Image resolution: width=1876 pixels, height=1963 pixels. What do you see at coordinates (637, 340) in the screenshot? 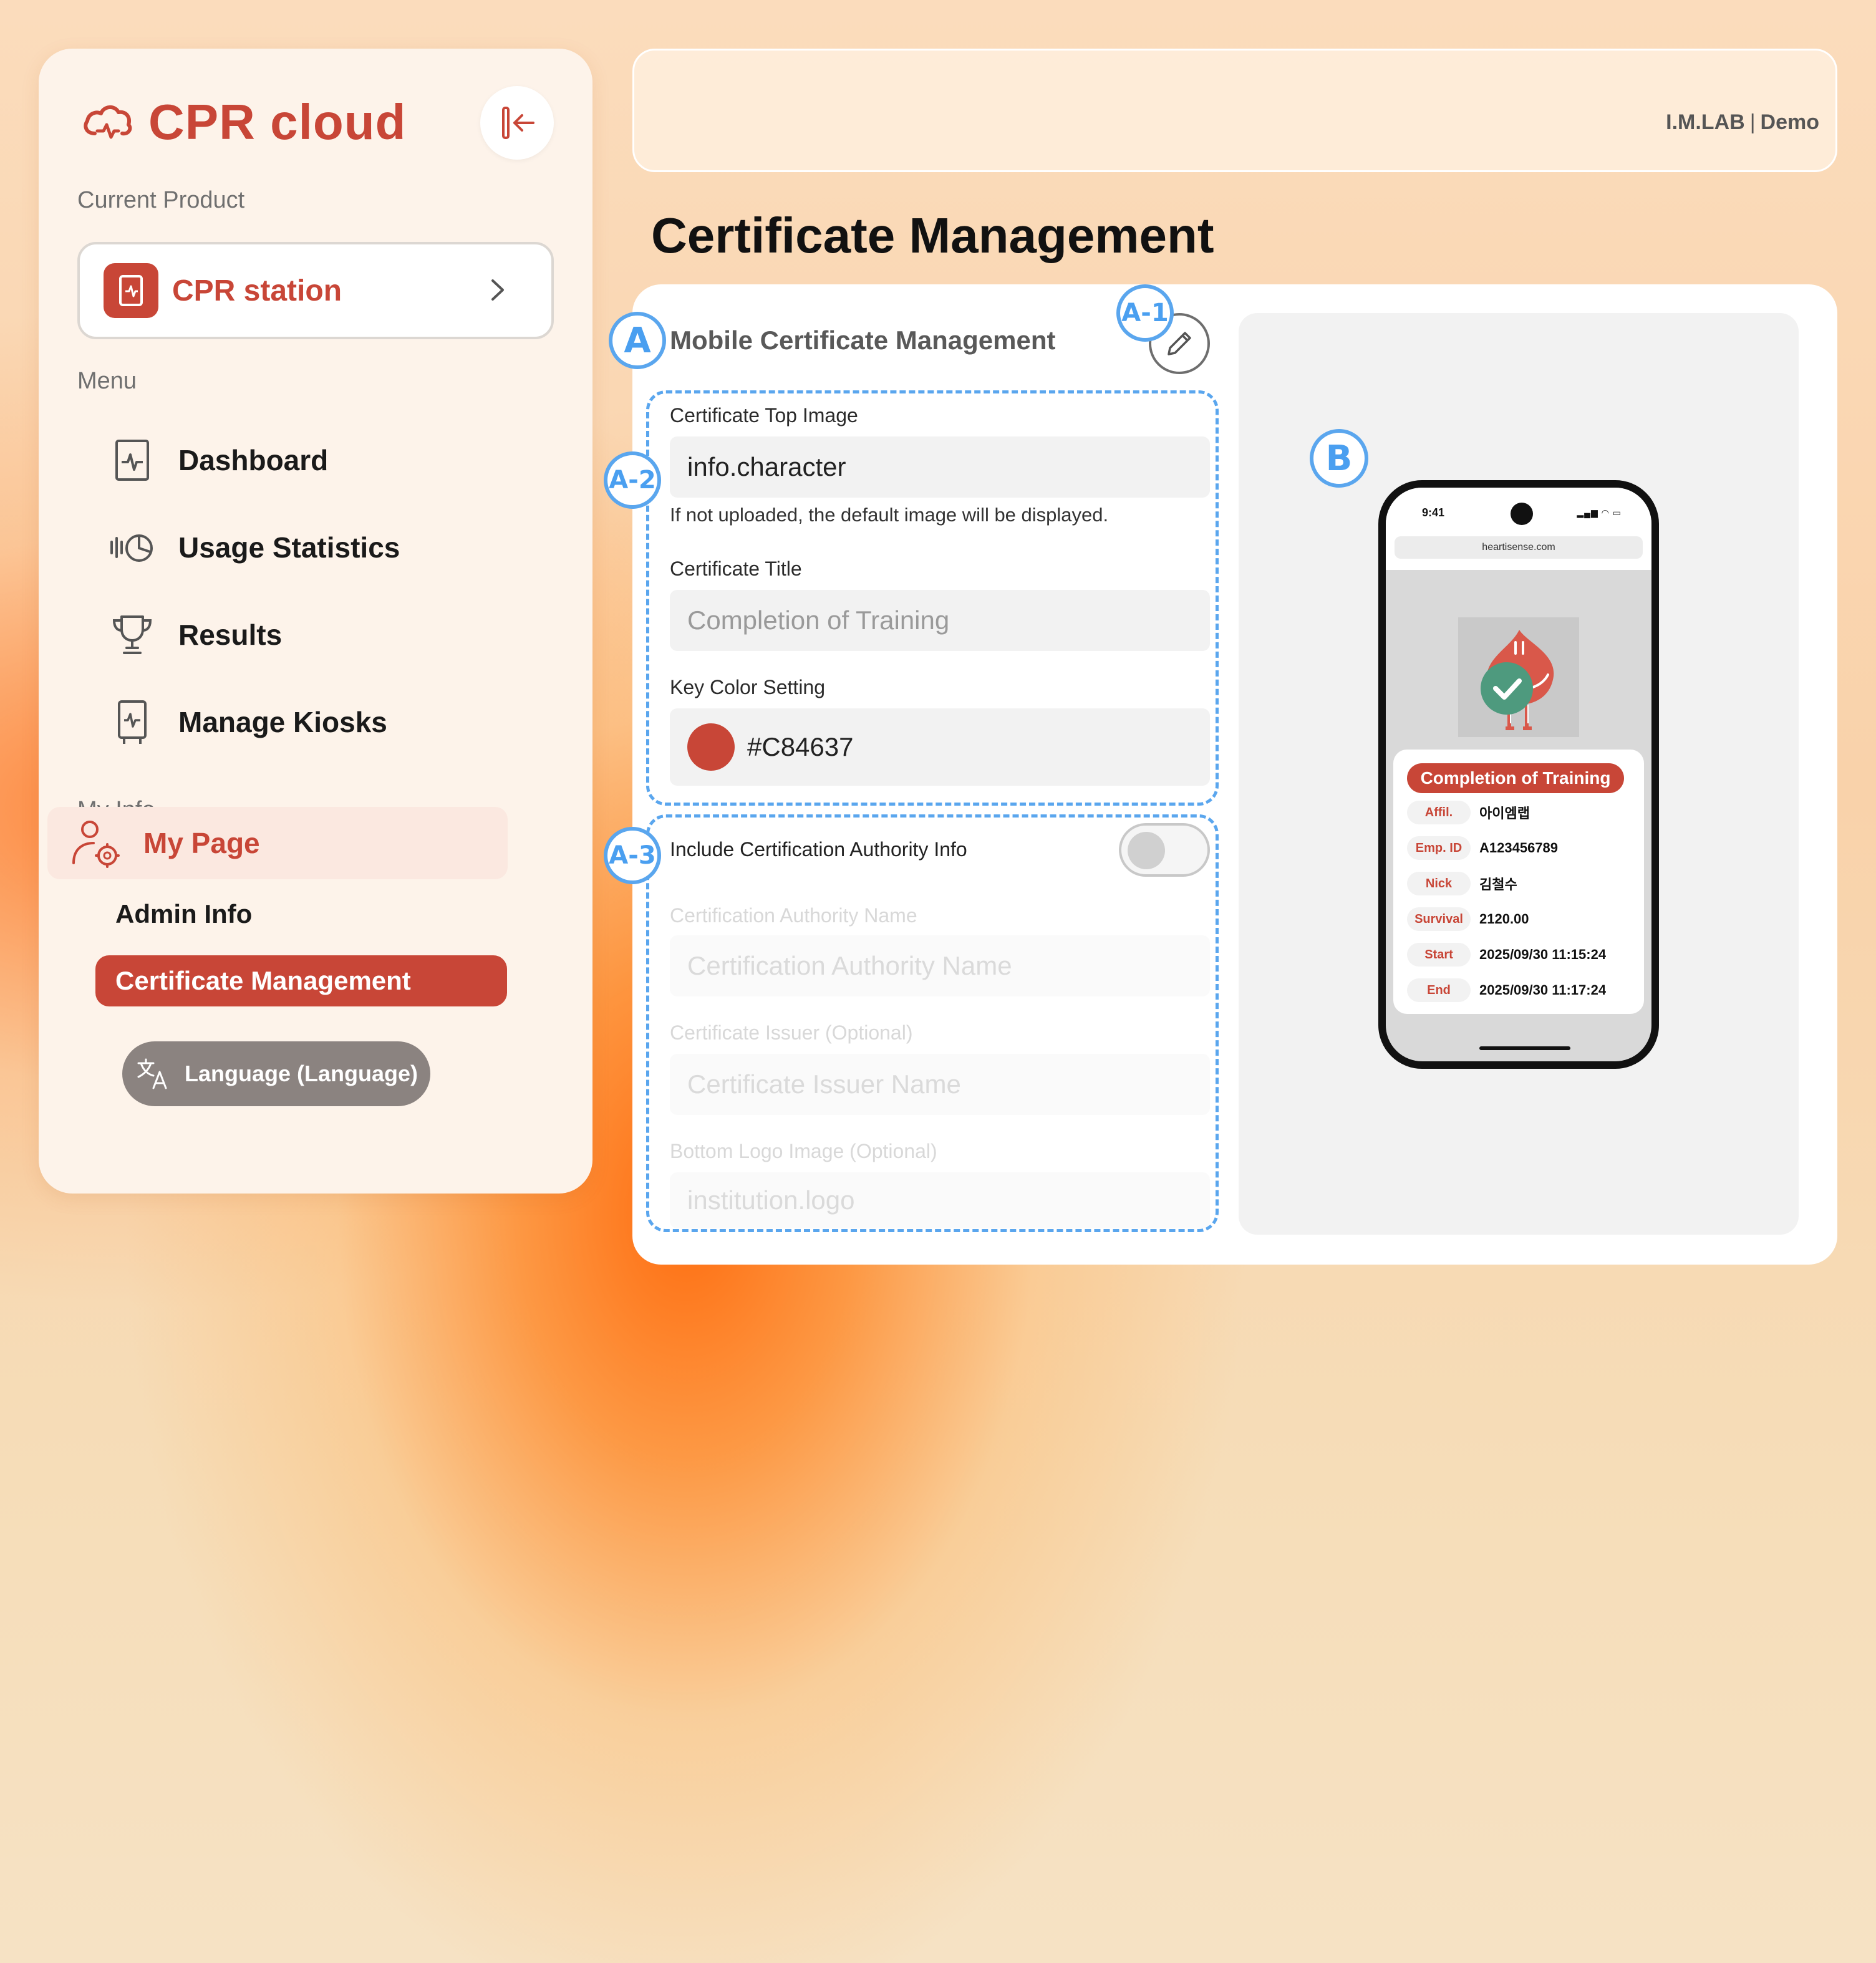
I see `annotation-marker-a: A` at bounding box center [637, 340].